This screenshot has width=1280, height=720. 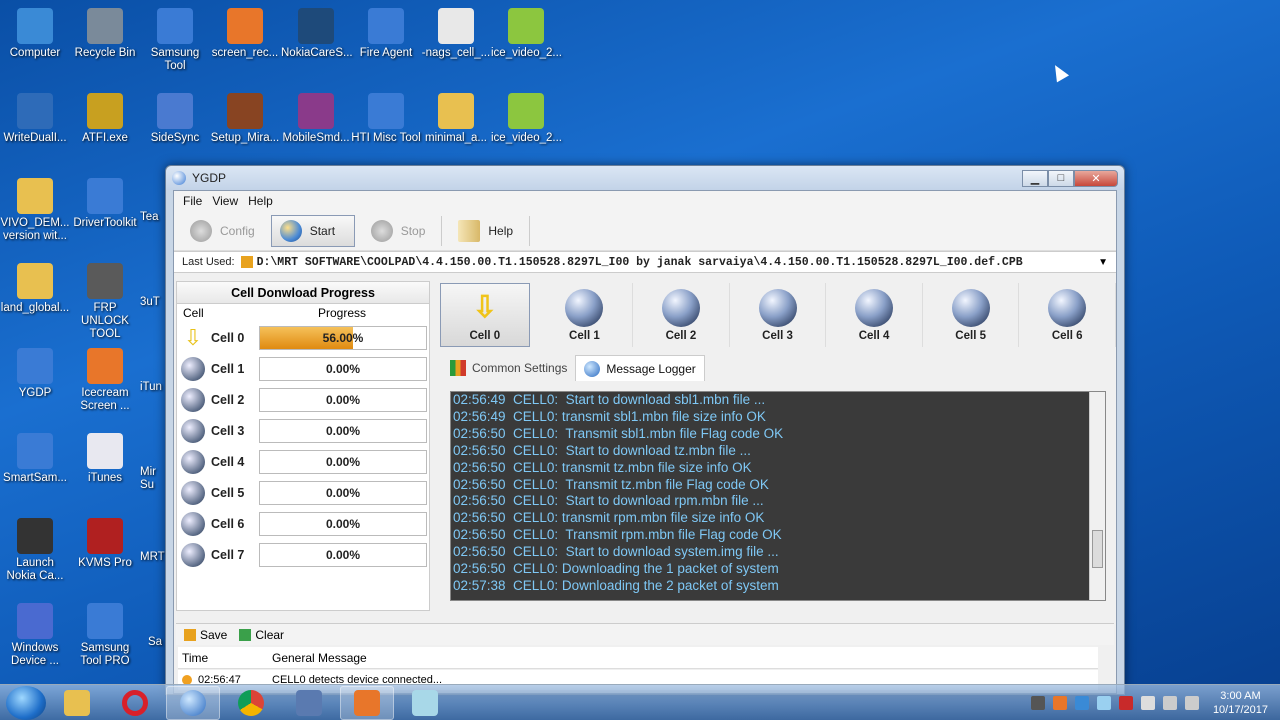 I want to click on progress-bar: 0.00%, so click(x=343, y=368).